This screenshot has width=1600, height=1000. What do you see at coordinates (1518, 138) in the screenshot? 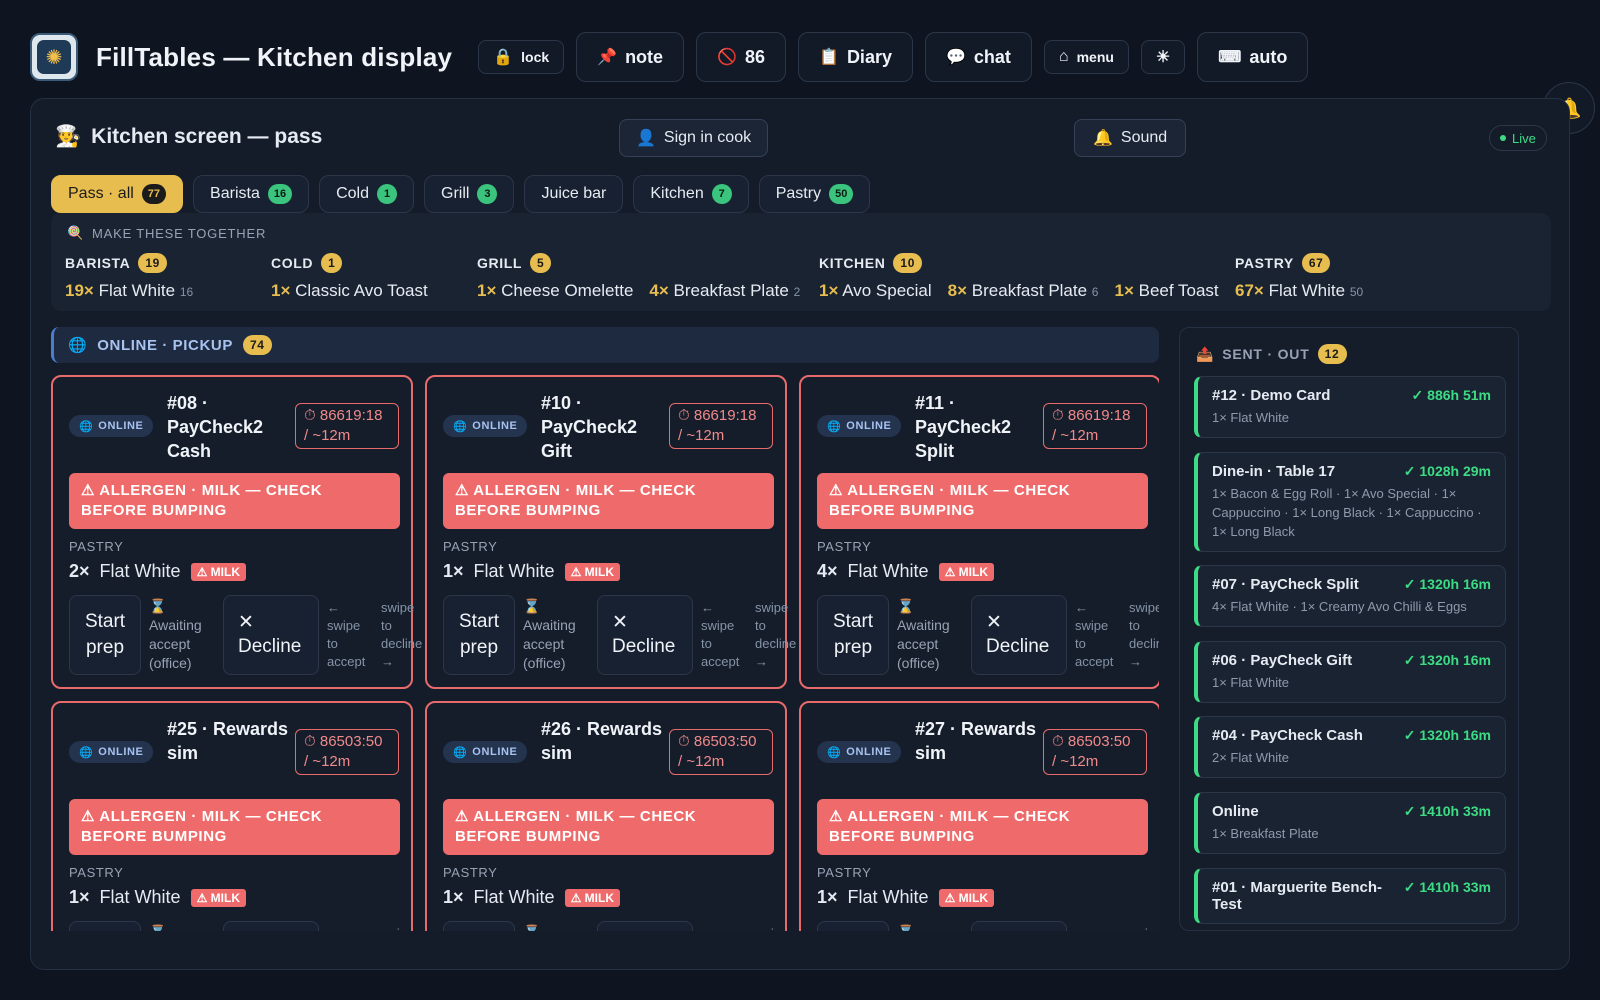
I see `live-indicator: Live` at bounding box center [1518, 138].